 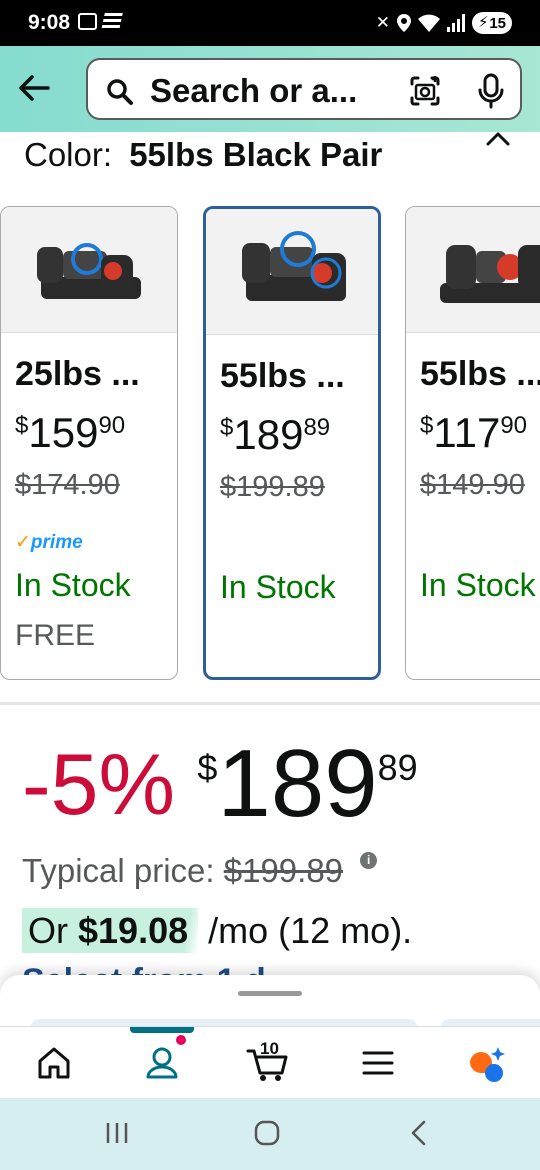 I want to click on main-price: -5% $18989, so click(x=220, y=785).